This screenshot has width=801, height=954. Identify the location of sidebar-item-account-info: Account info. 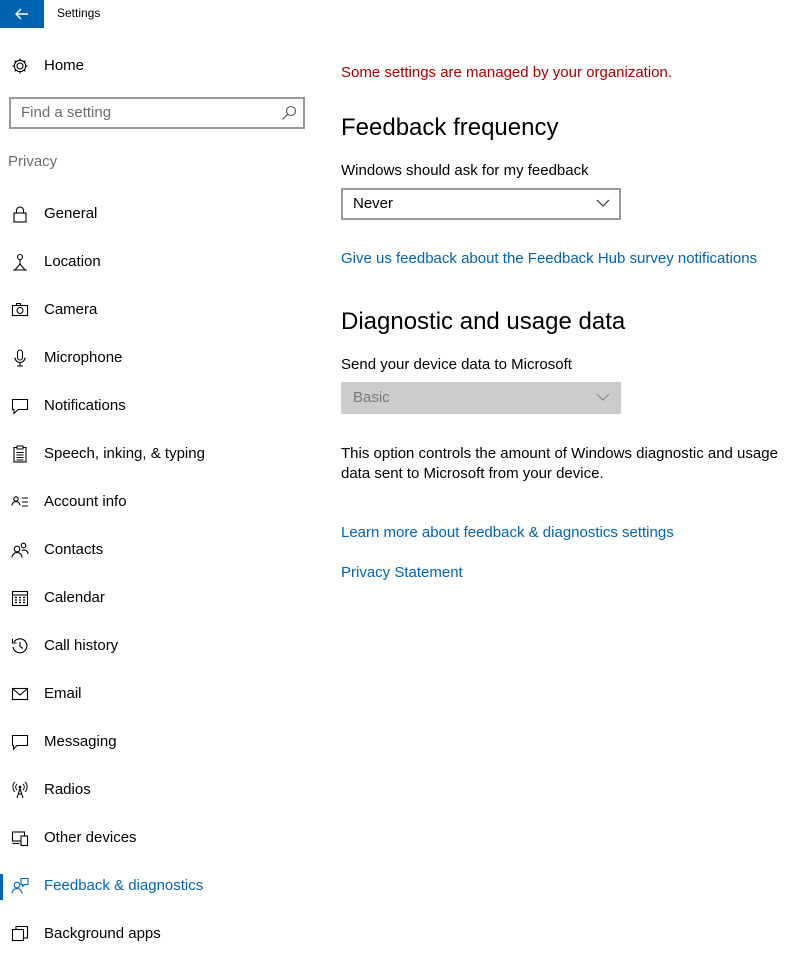
(160, 502).